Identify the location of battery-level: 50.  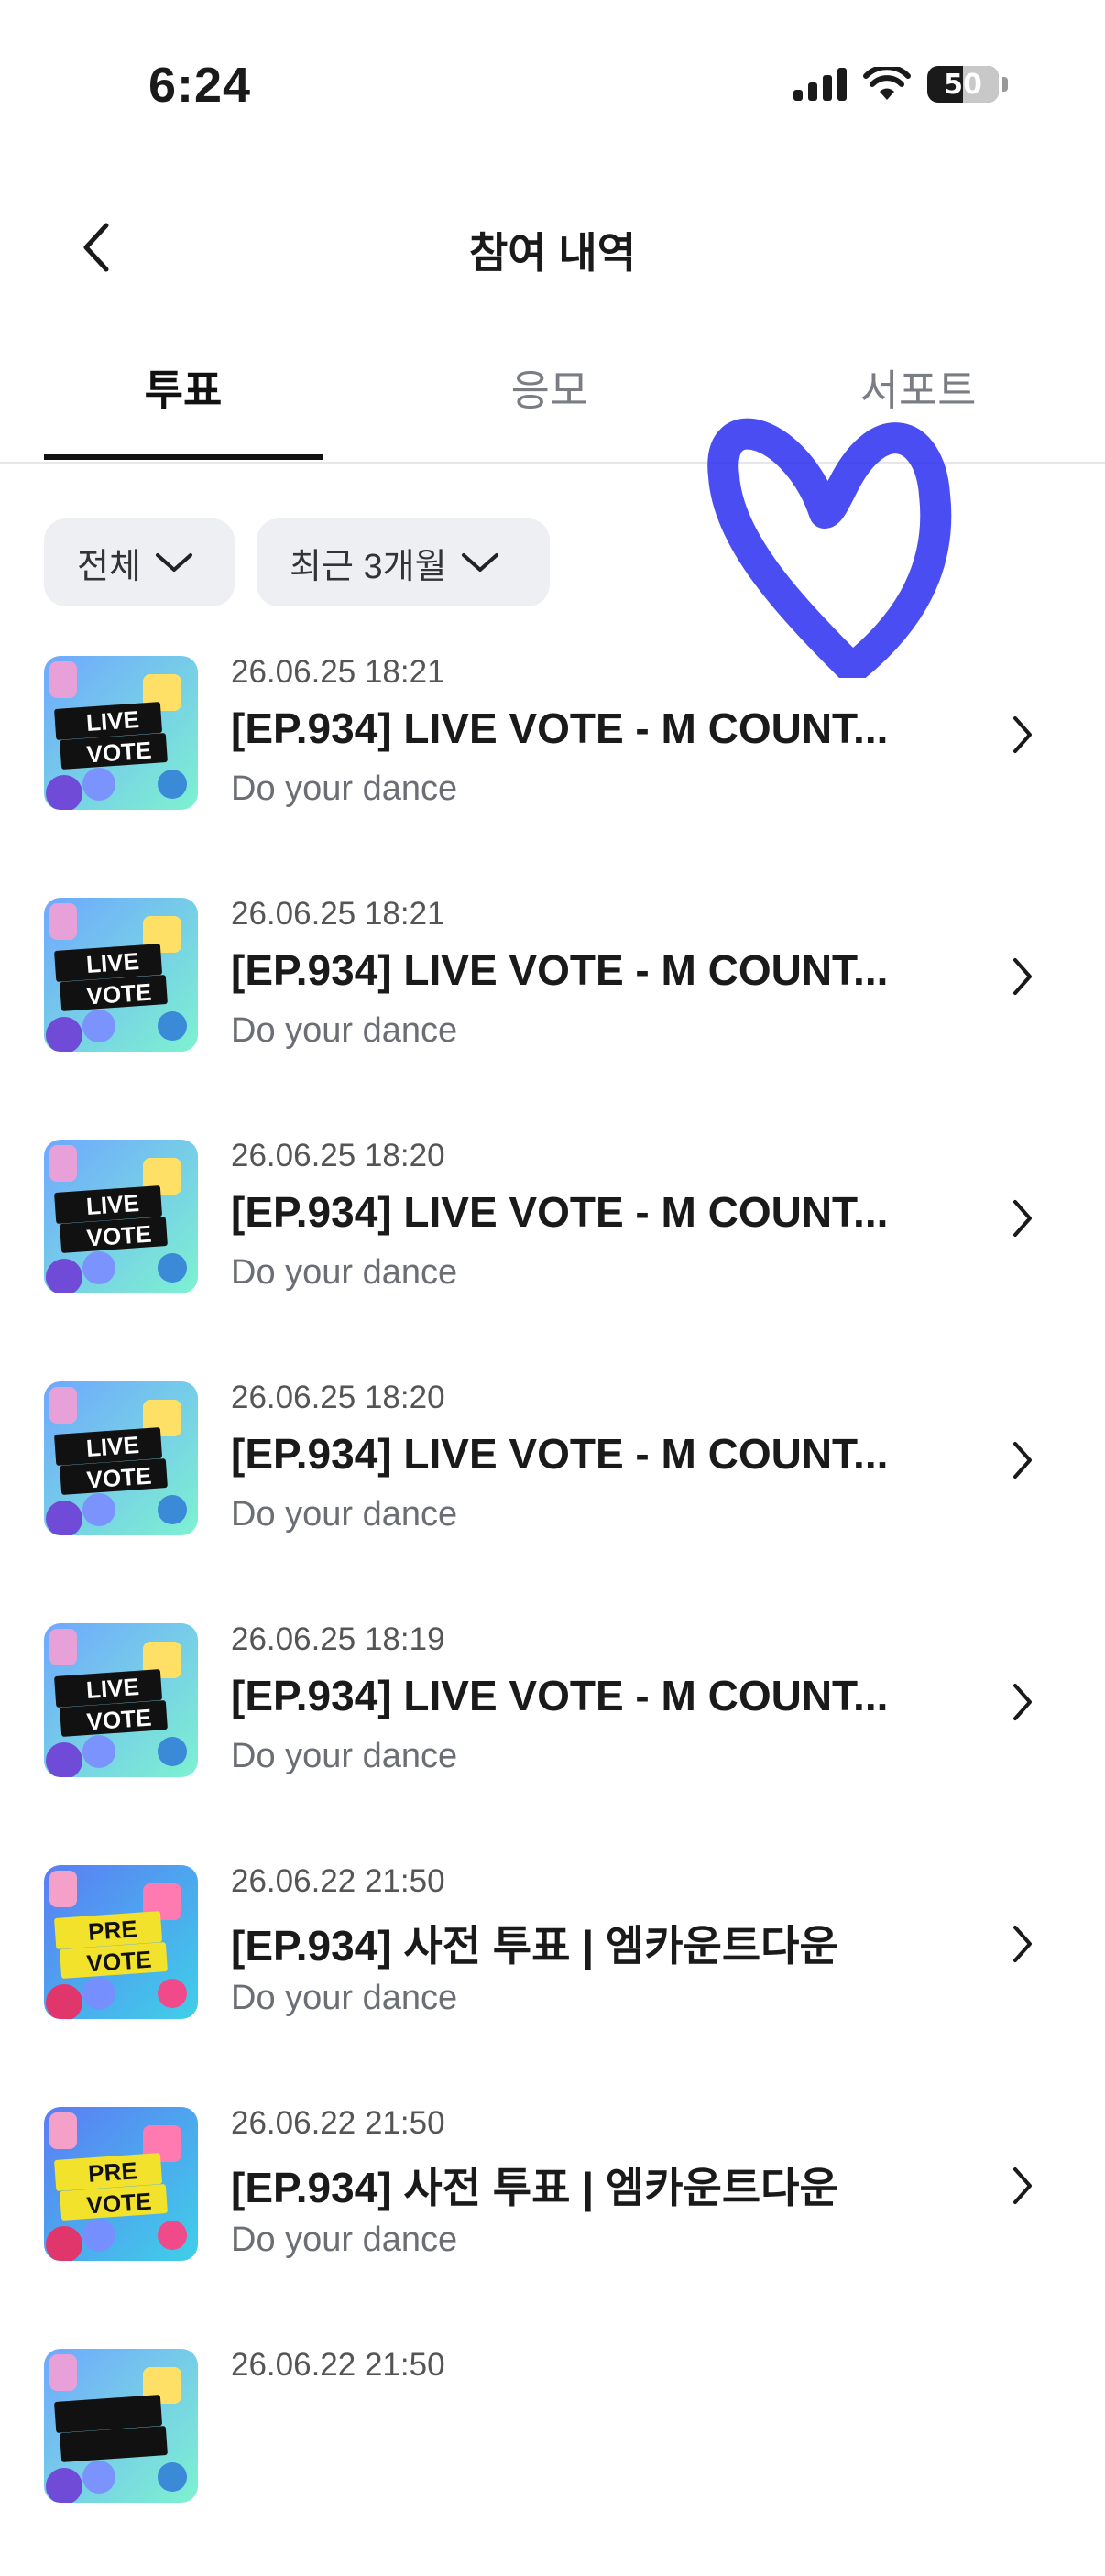
(963, 85).